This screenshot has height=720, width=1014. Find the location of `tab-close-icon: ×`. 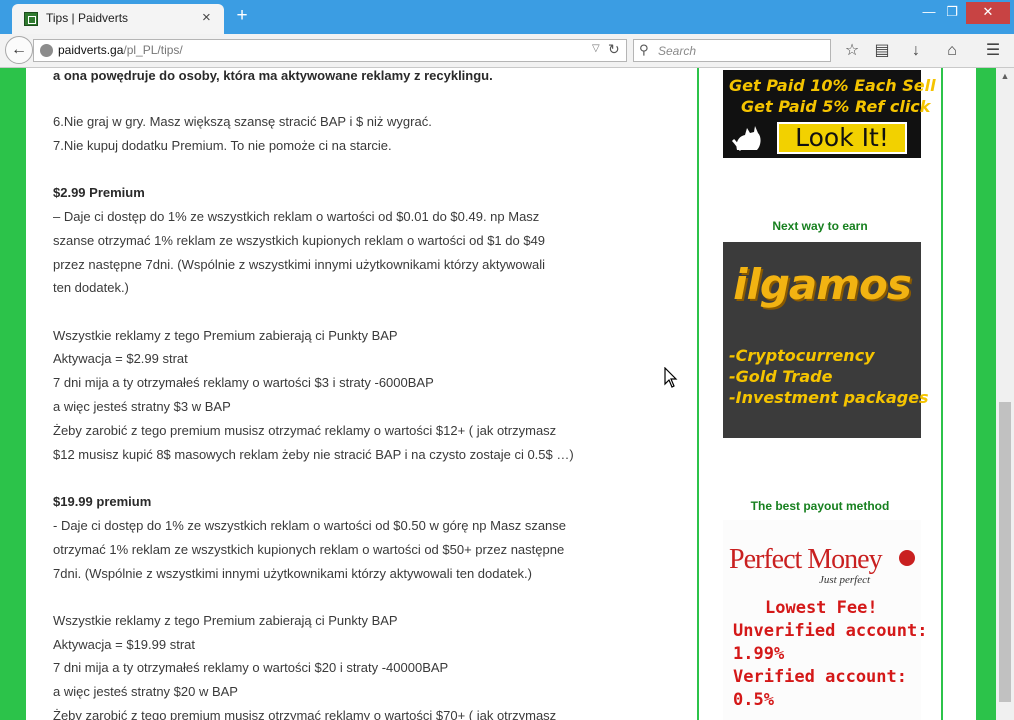

tab-close-icon: × is located at coordinates (206, 18).